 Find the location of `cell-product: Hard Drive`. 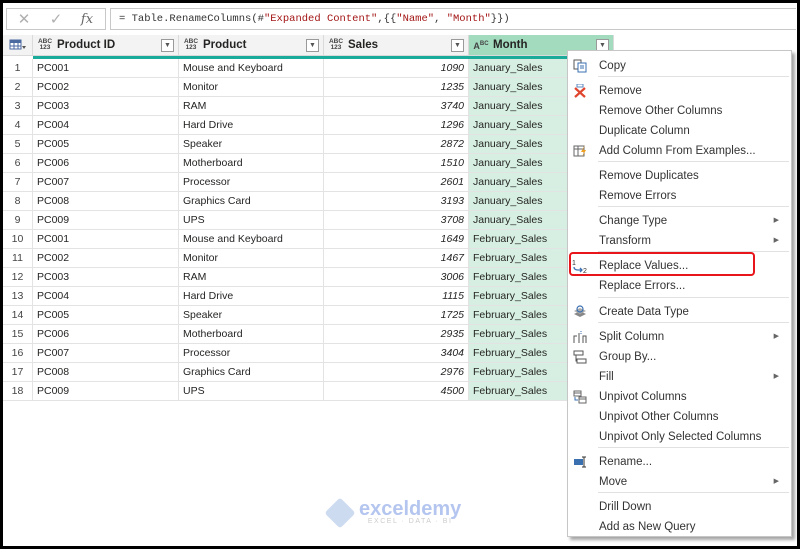

cell-product: Hard Drive is located at coordinates (251, 125).